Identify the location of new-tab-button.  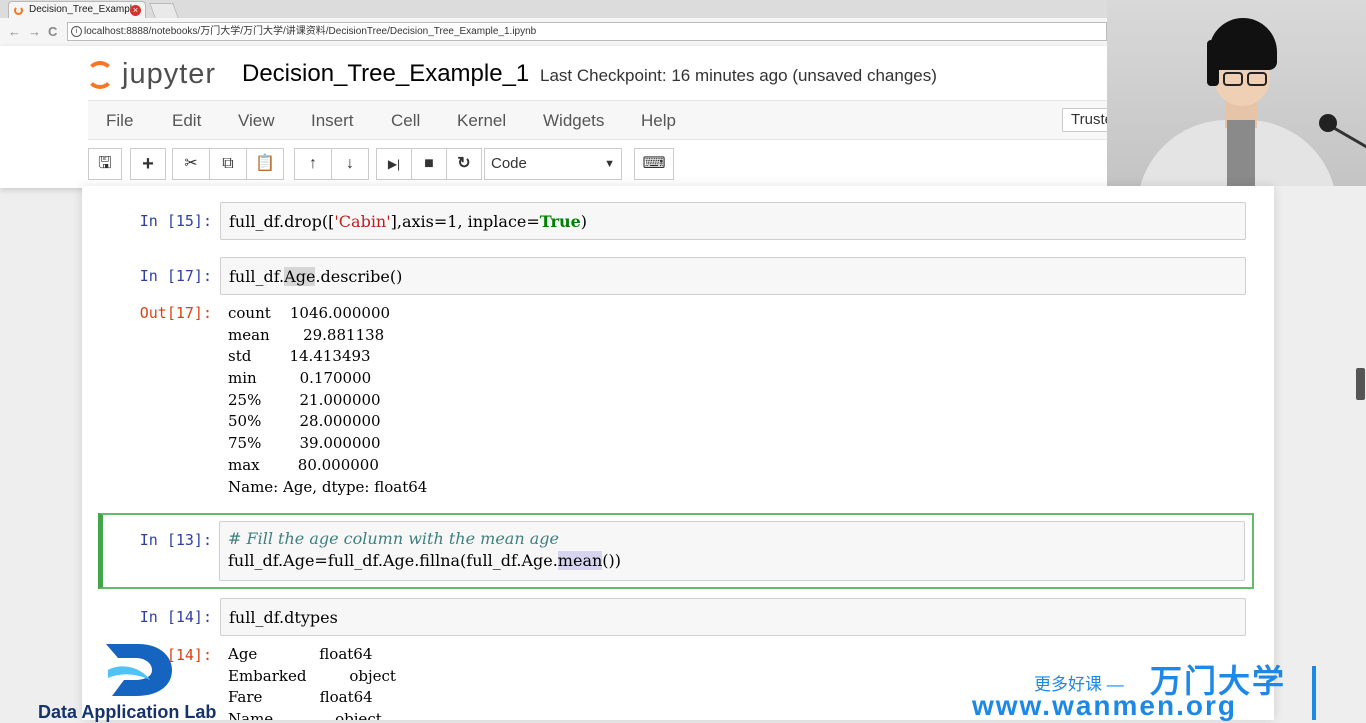
(164, 10).